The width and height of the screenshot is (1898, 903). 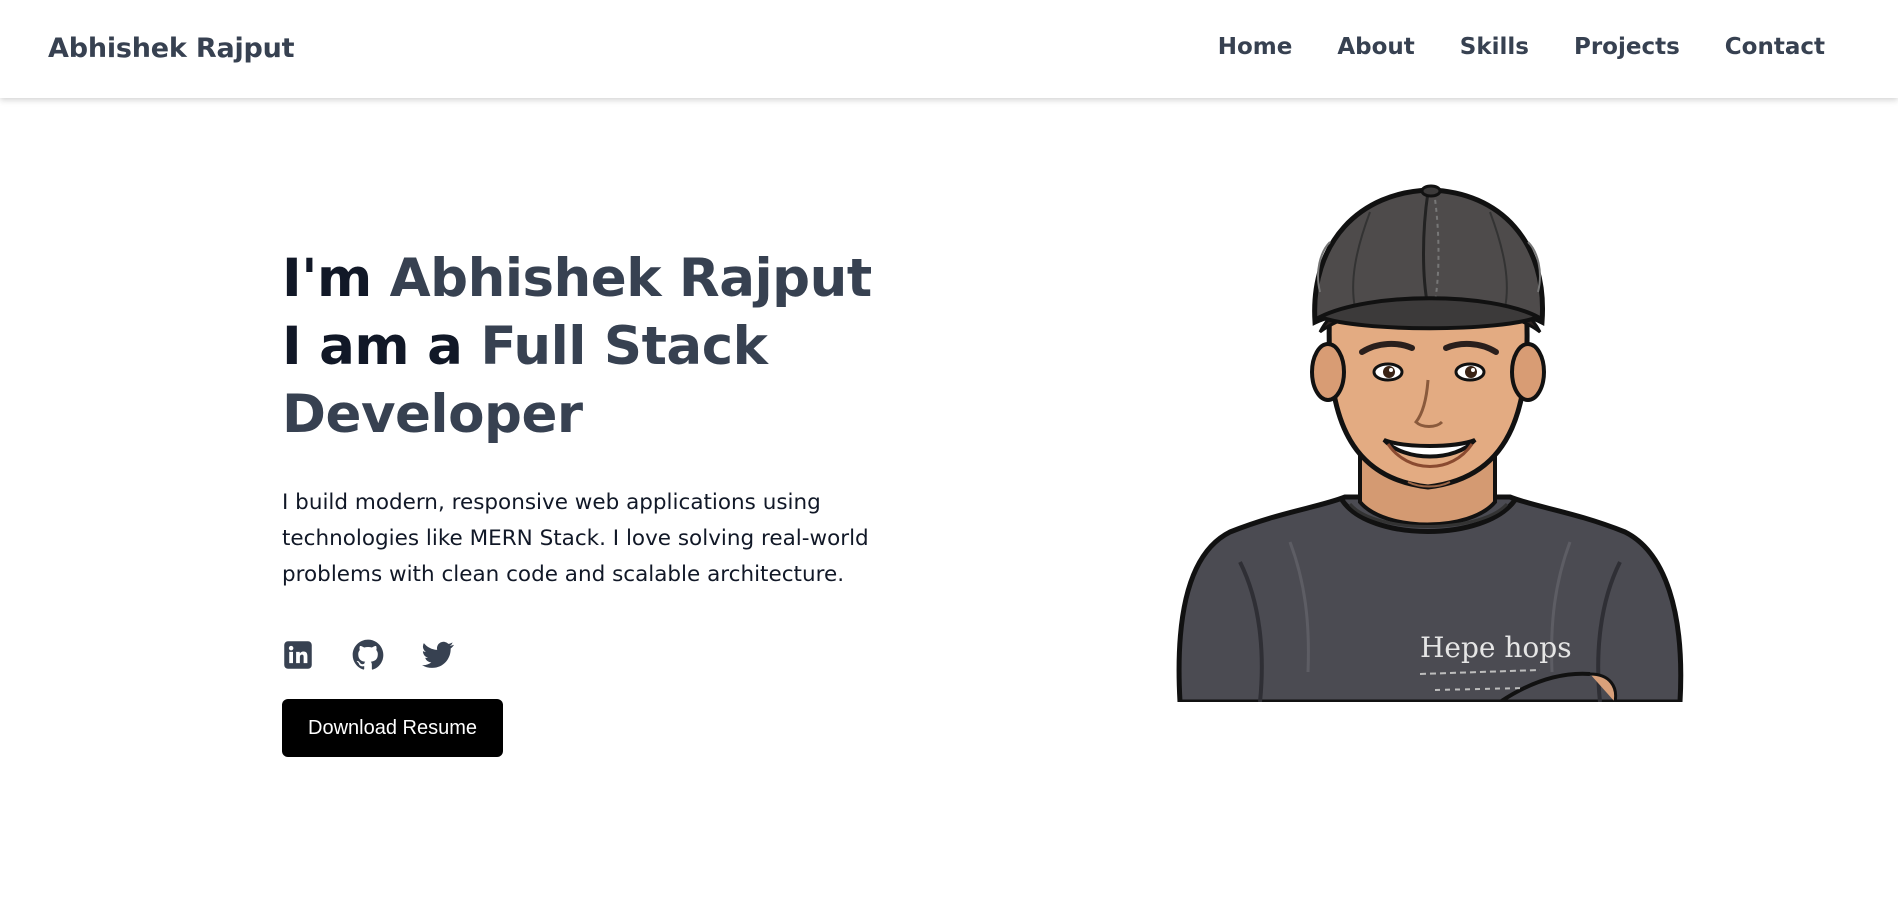 I want to click on github-icon, so click(x=368, y=654).